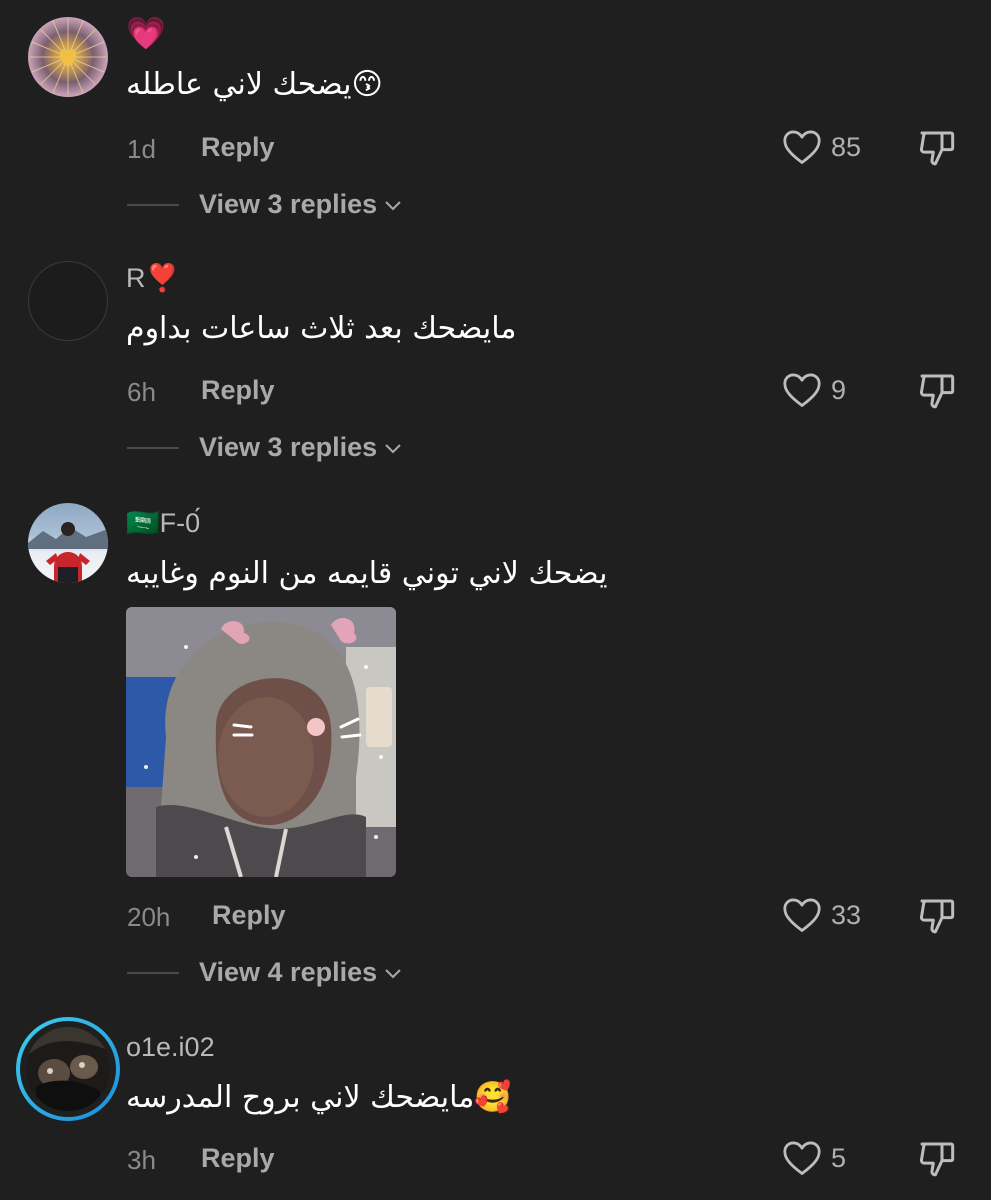 Image resolution: width=991 pixels, height=1200 pixels. I want to click on comment-timestamp: 20h, so click(149, 917).